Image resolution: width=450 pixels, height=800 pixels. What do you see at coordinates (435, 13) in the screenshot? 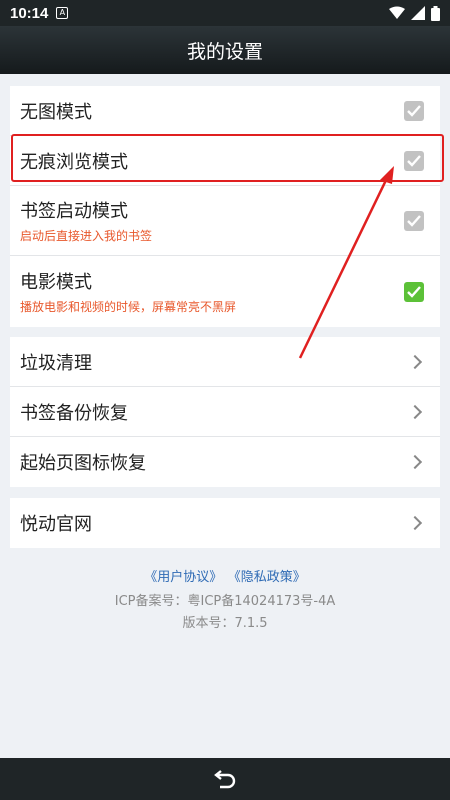
I see `battery-icon` at bounding box center [435, 13].